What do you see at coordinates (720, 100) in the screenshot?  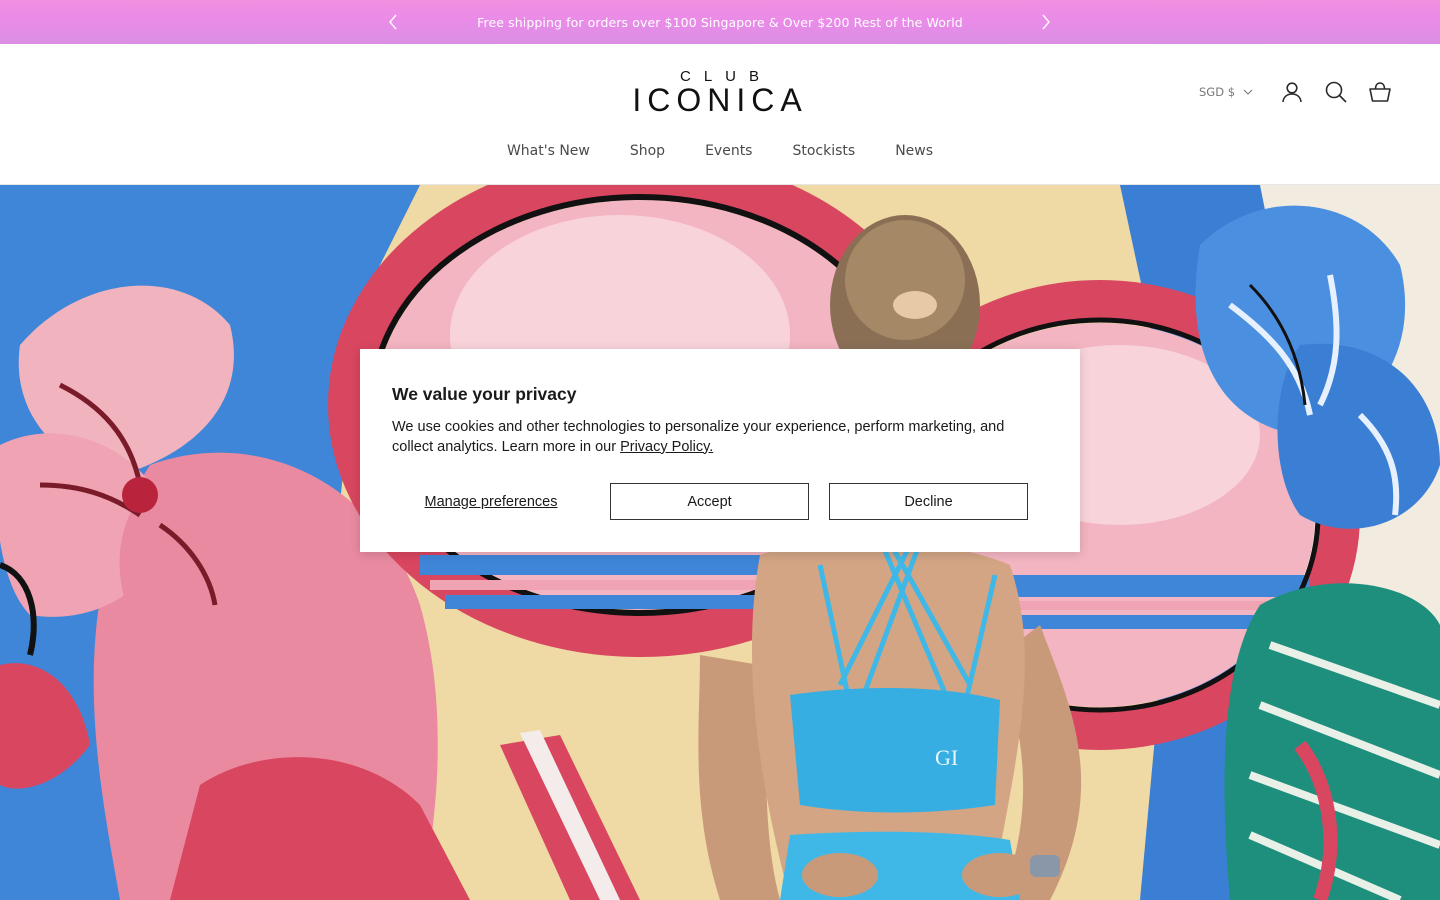 I see `logo-iconica-text: ICONICA` at bounding box center [720, 100].